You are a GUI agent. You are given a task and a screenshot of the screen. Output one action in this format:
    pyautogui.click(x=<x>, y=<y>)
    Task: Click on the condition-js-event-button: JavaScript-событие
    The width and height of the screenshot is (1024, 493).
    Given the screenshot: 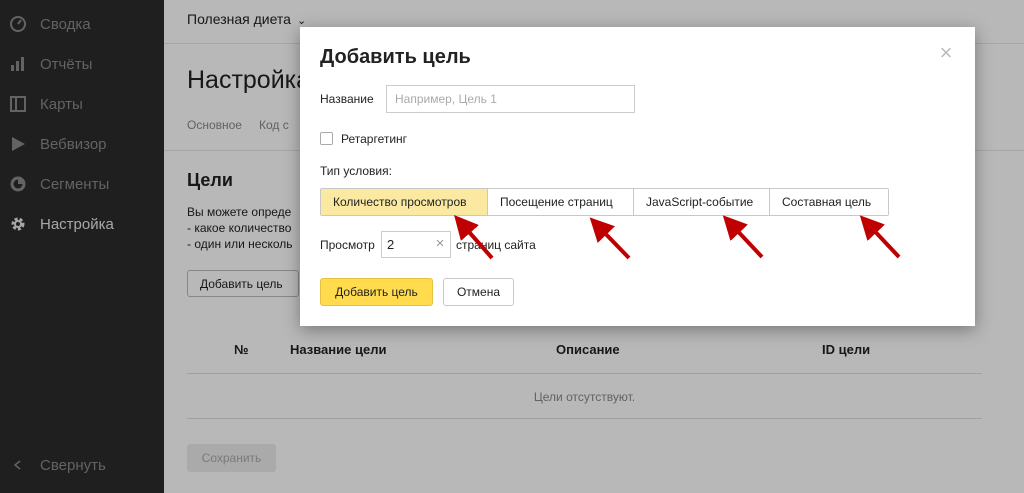 What is the action you would take?
    pyautogui.click(x=702, y=202)
    